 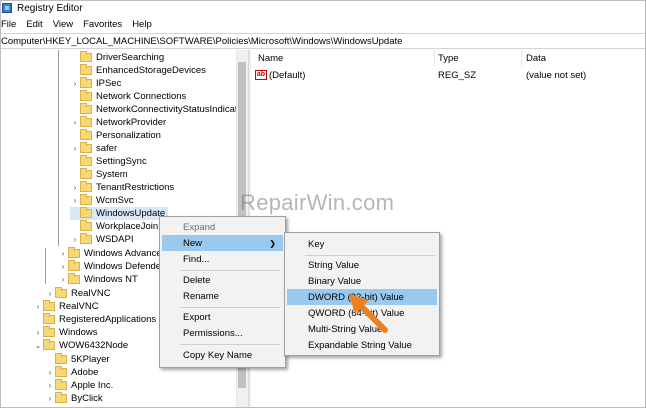 What do you see at coordinates (65, 332) in the screenshot?
I see `tree-item-windows: › Windows` at bounding box center [65, 332].